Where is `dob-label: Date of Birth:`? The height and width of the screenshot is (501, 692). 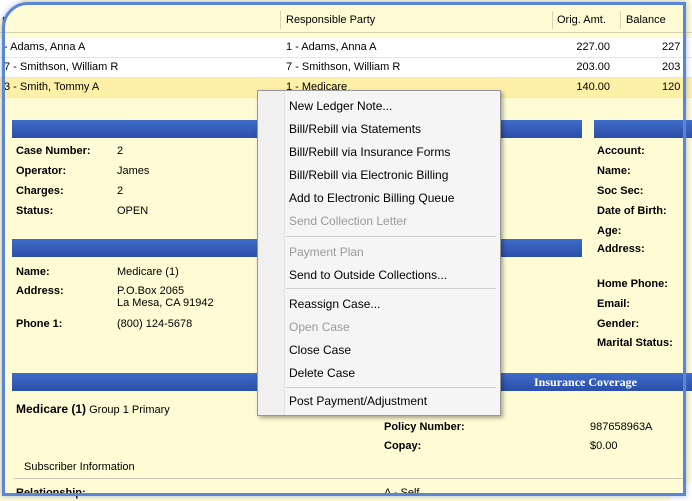
dob-label: Date of Birth: is located at coordinates (632, 211).